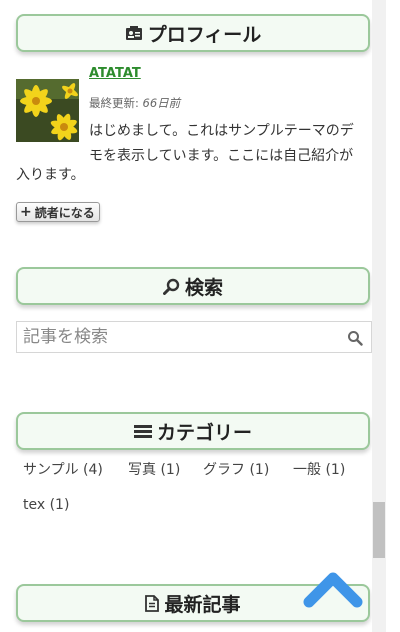  I want to click on profile-bio: はじめまして。これはサンプルテーマのデ モを表示しています。ここには自己紹介が, so click(231, 144).